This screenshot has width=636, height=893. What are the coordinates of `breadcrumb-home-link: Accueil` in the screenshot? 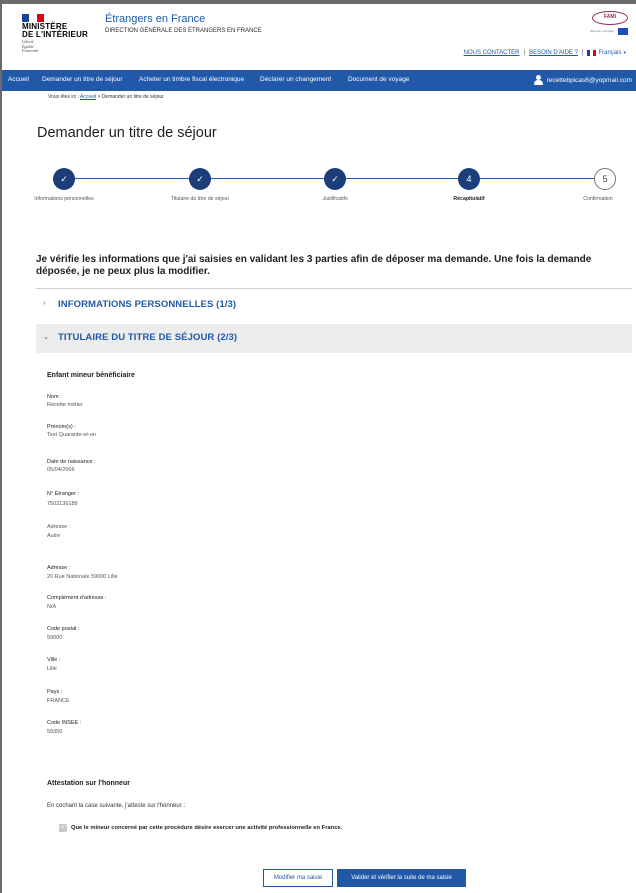 It's located at (88, 97).